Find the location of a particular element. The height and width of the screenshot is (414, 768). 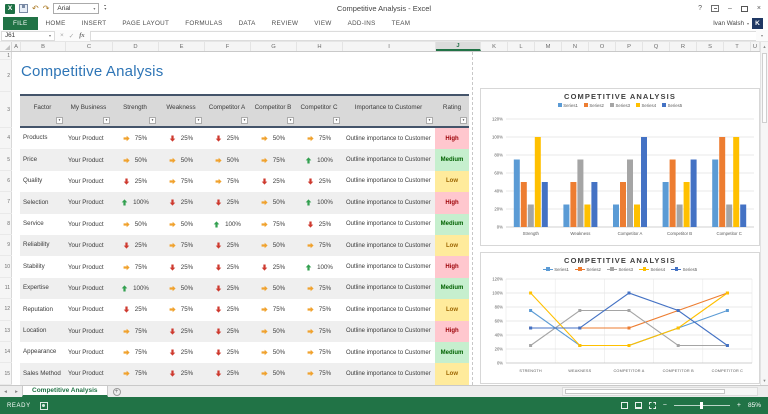

row-header-5: 5 is located at coordinates (6, 160).